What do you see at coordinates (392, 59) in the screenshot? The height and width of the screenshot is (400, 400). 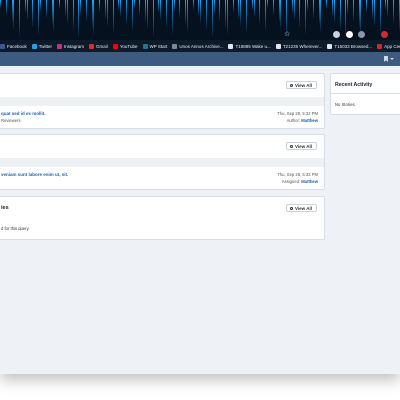 I see `chevron-down-icon` at bounding box center [392, 59].